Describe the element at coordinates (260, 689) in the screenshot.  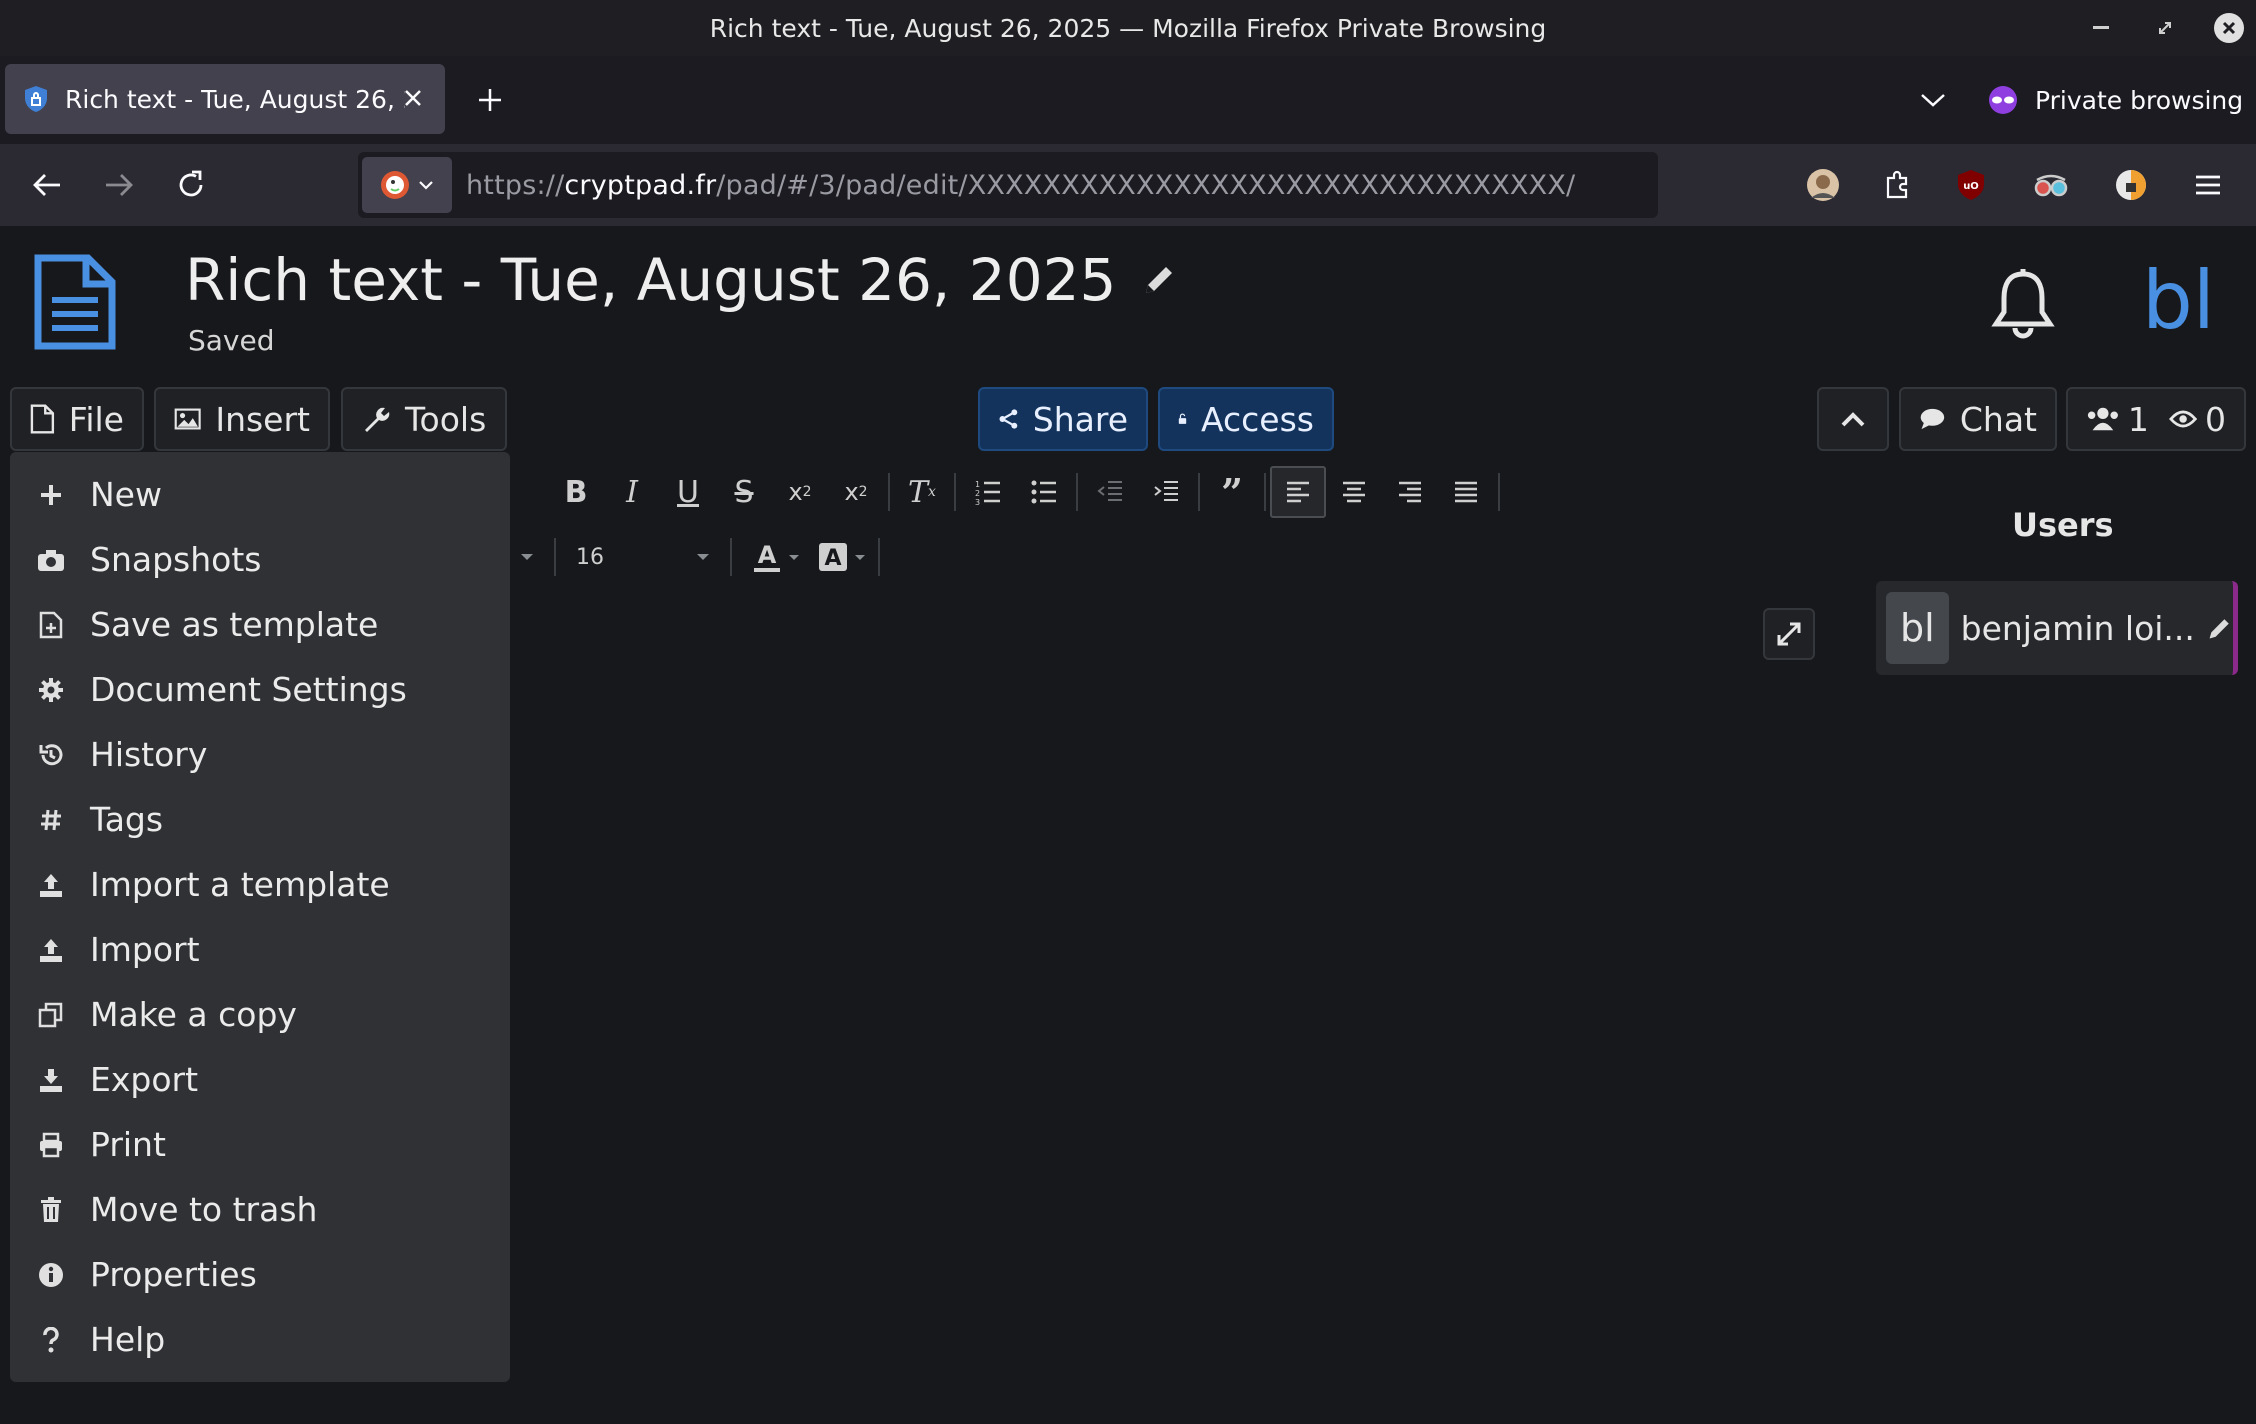
I see `file-menu-item-document-settings: Document Settings` at that location.